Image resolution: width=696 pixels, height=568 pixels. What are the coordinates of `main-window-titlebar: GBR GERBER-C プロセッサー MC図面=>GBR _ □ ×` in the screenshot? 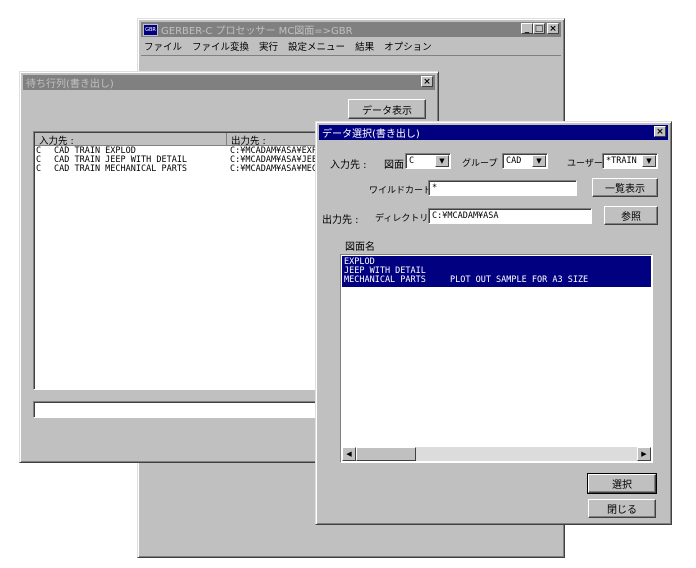 It's located at (351, 29).